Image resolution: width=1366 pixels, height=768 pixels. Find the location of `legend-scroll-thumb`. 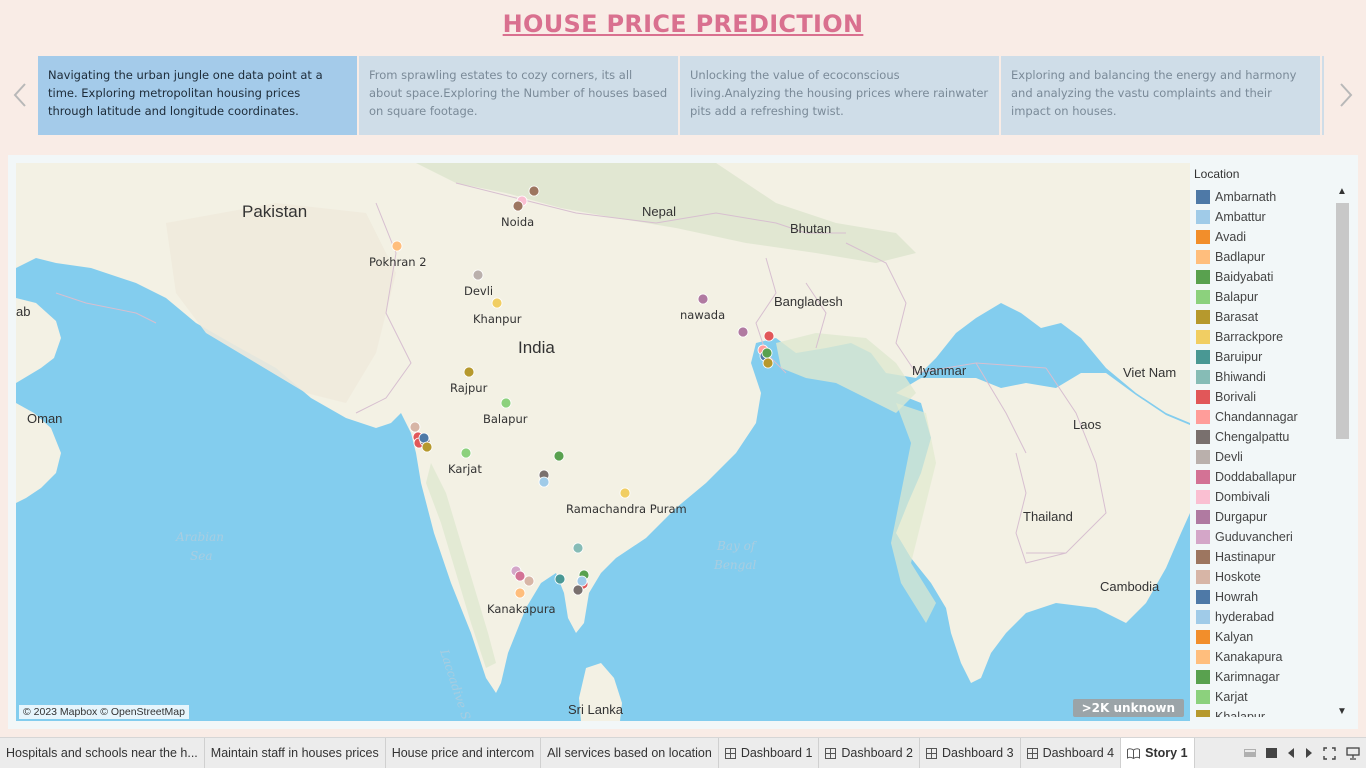

legend-scroll-thumb is located at coordinates (1342, 321).